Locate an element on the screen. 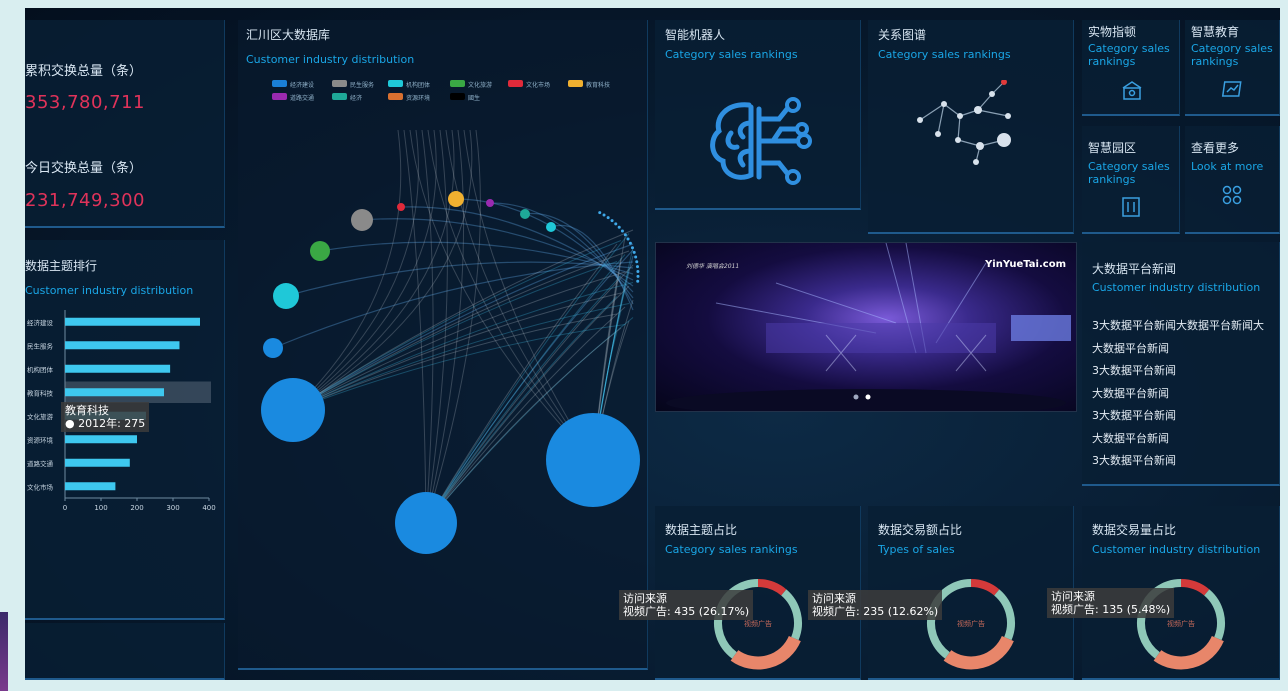 The height and width of the screenshot is (691, 1288). news-subtitle: Customer industry distribution is located at coordinates (1176, 287).